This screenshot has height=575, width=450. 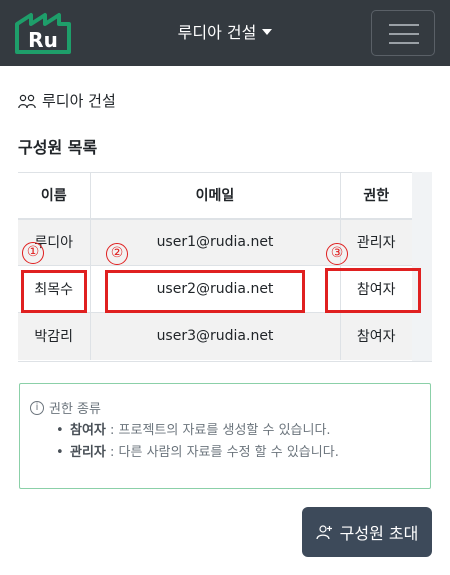 I want to click on table-header-row: 이름 이메일 권한, so click(x=215, y=196).